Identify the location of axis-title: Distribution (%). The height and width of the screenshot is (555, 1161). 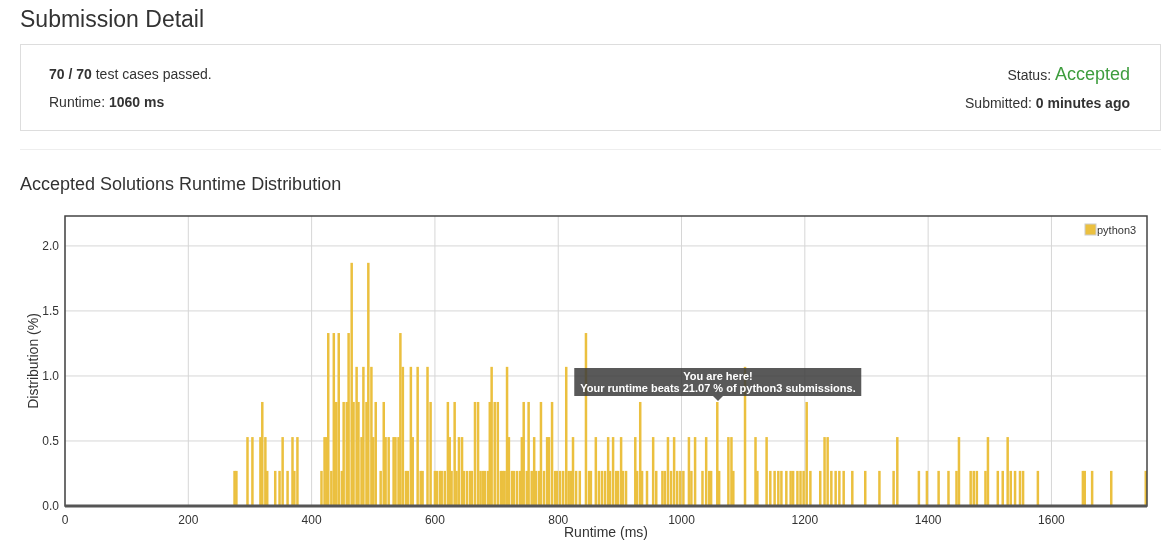
(33, 361).